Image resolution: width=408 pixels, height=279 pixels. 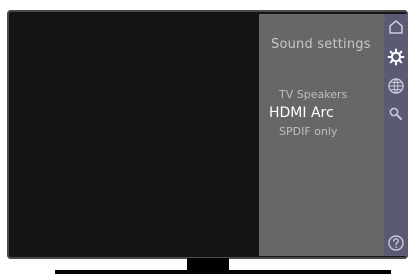 I want to click on tv-stand-base, so click(x=223, y=272).